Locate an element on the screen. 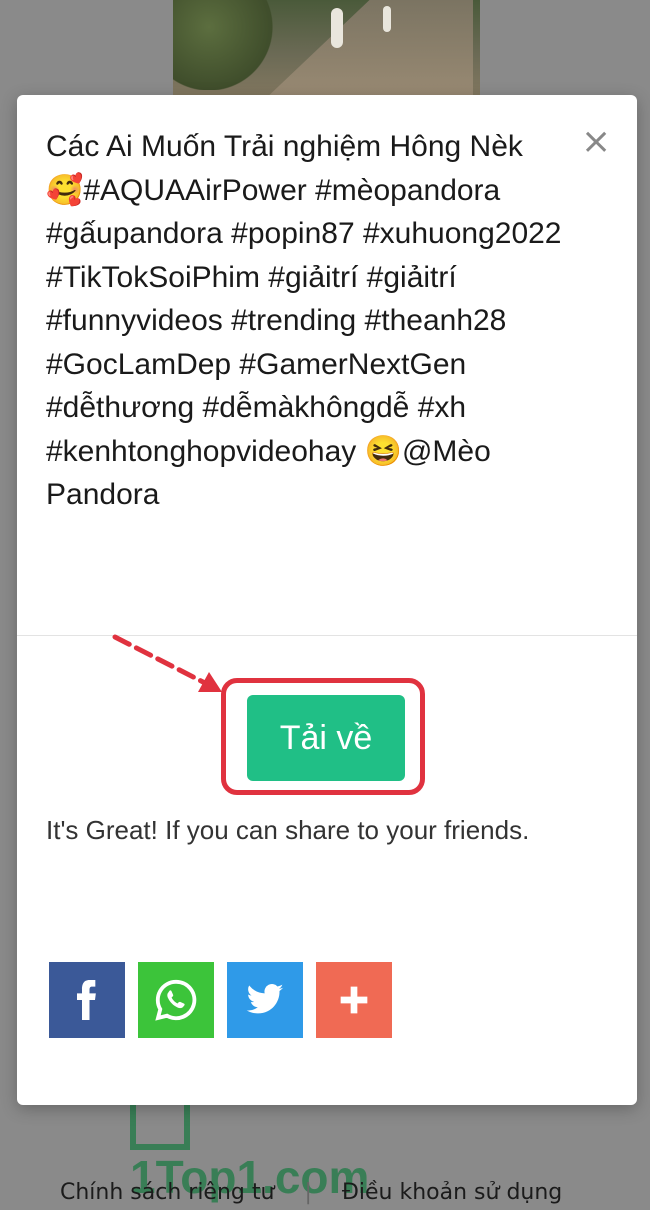  modal-divider is located at coordinates (327, 635).